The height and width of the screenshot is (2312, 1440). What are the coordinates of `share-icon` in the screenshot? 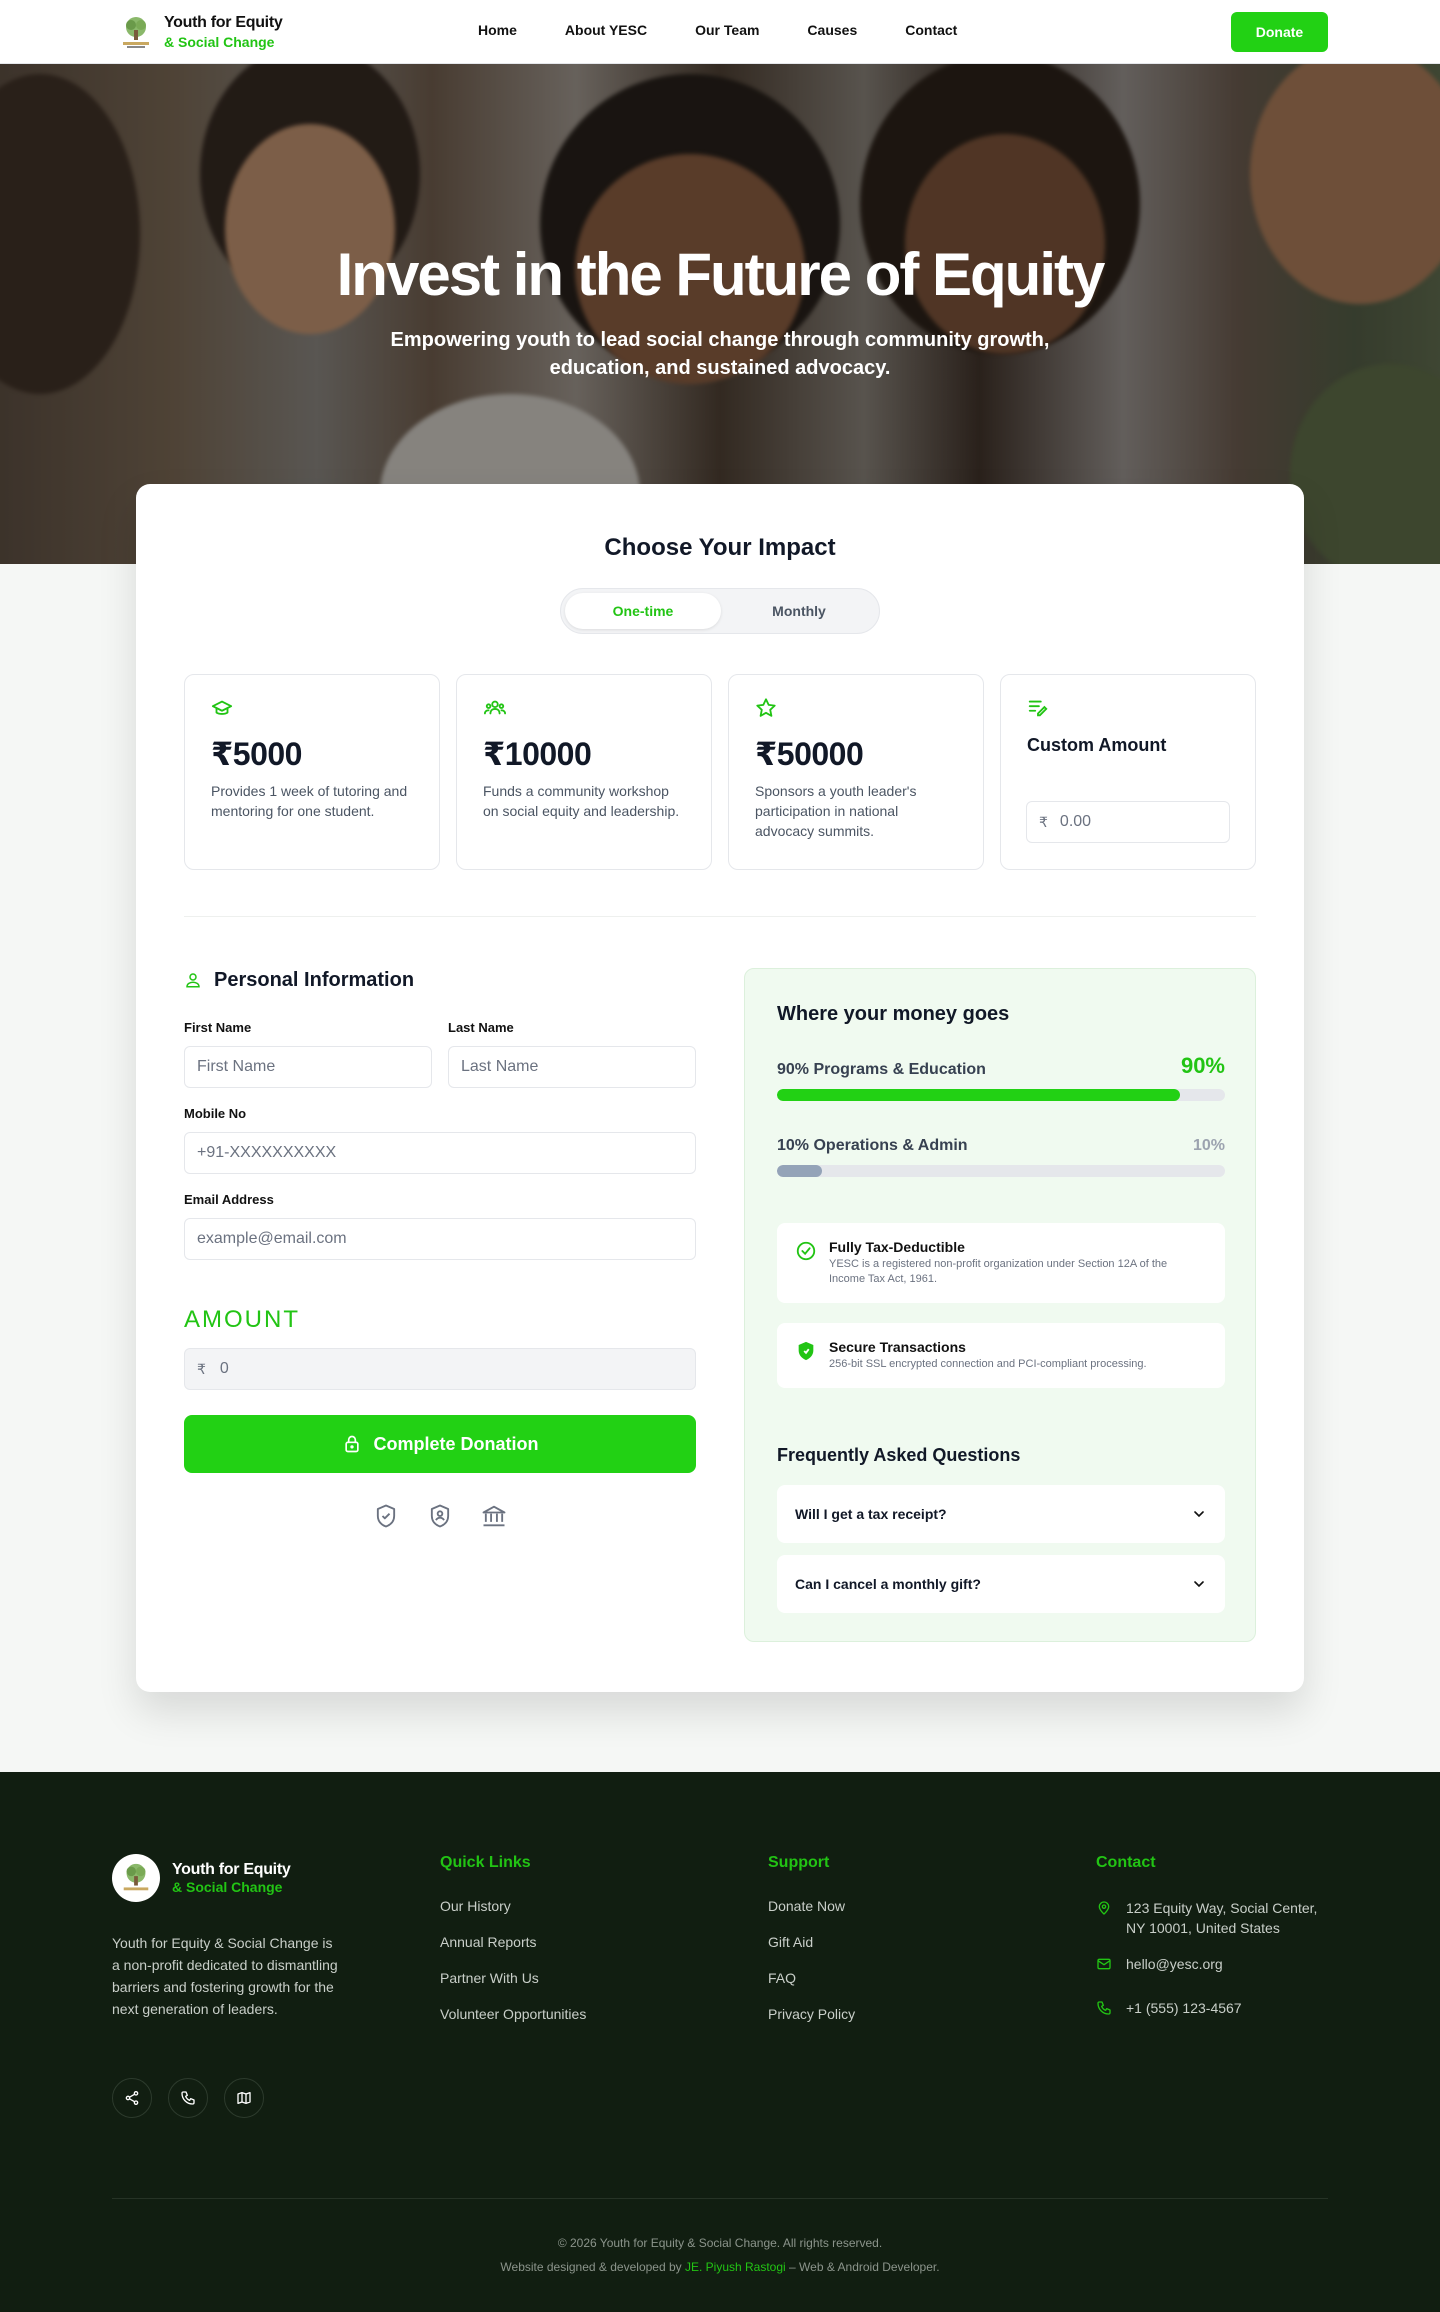 It's located at (132, 2098).